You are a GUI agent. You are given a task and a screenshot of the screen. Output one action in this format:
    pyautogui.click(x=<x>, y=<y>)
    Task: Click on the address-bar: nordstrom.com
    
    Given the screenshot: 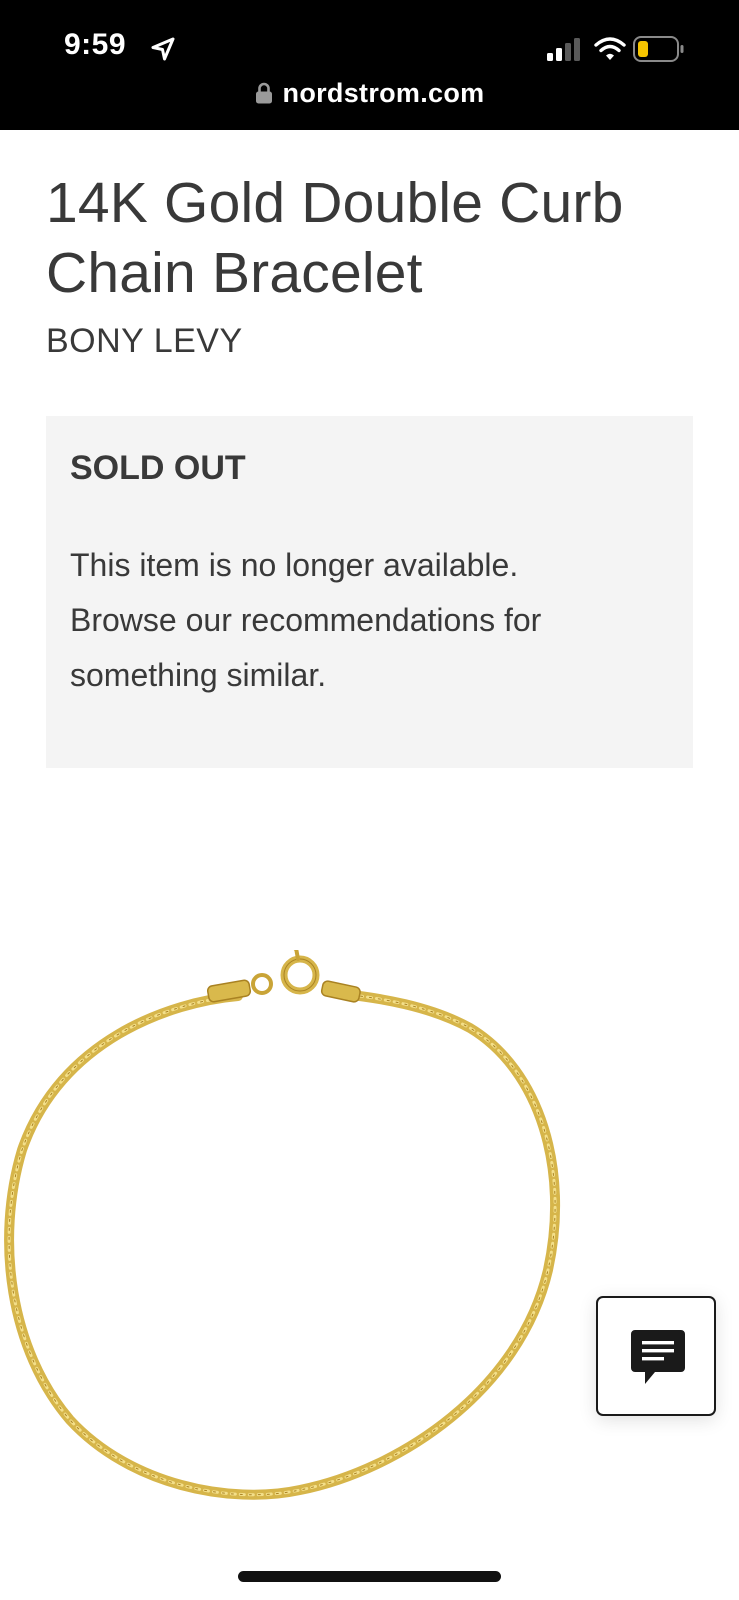 What is the action you would take?
    pyautogui.click(x=369, y=93)
    